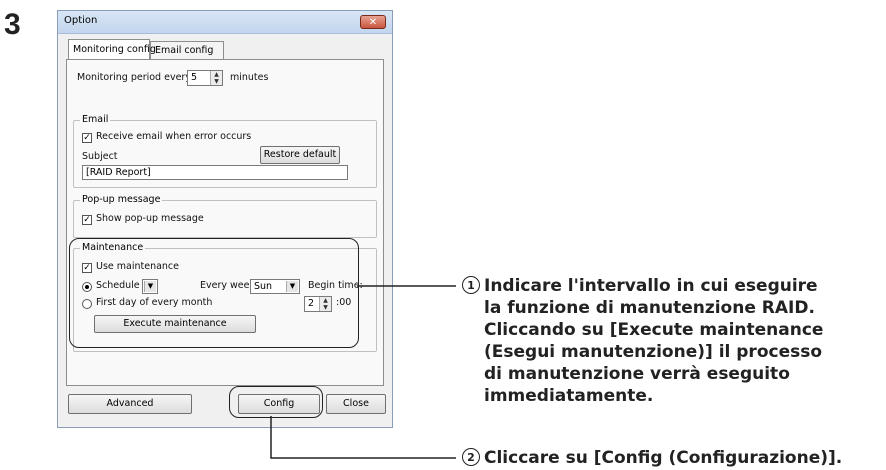 Image resolution: width=886 pixels, height=470 pixels. Describe the element at coordinates (654, 330) in the screenshot. I see `annotation-1-line-3: Cliccando su [Execute maintenance` at that location.